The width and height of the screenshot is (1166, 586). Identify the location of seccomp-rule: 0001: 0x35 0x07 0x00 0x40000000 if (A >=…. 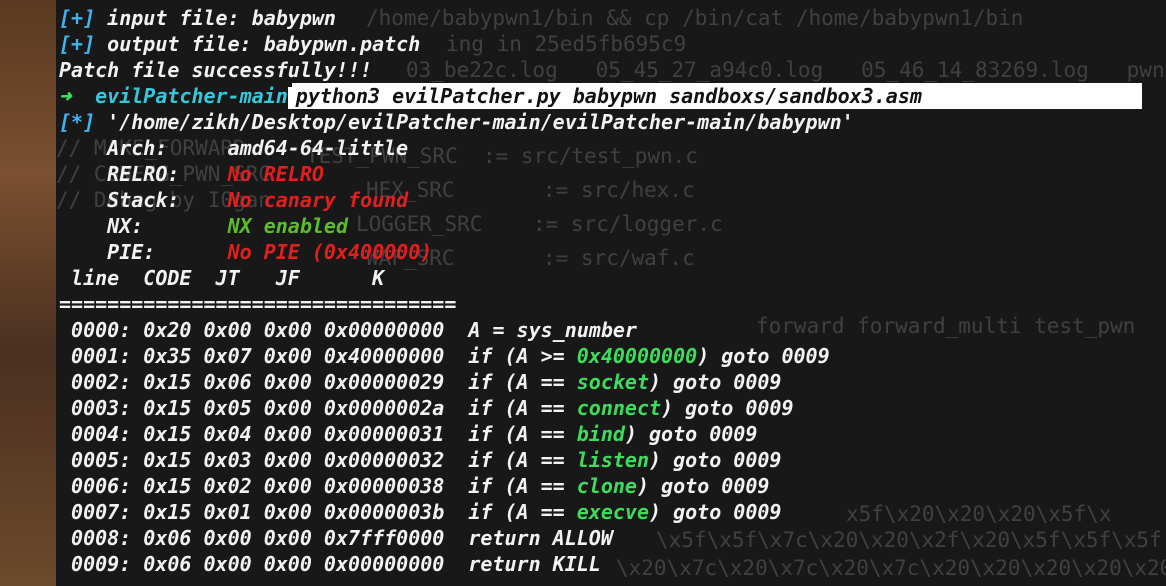
(444, 356).